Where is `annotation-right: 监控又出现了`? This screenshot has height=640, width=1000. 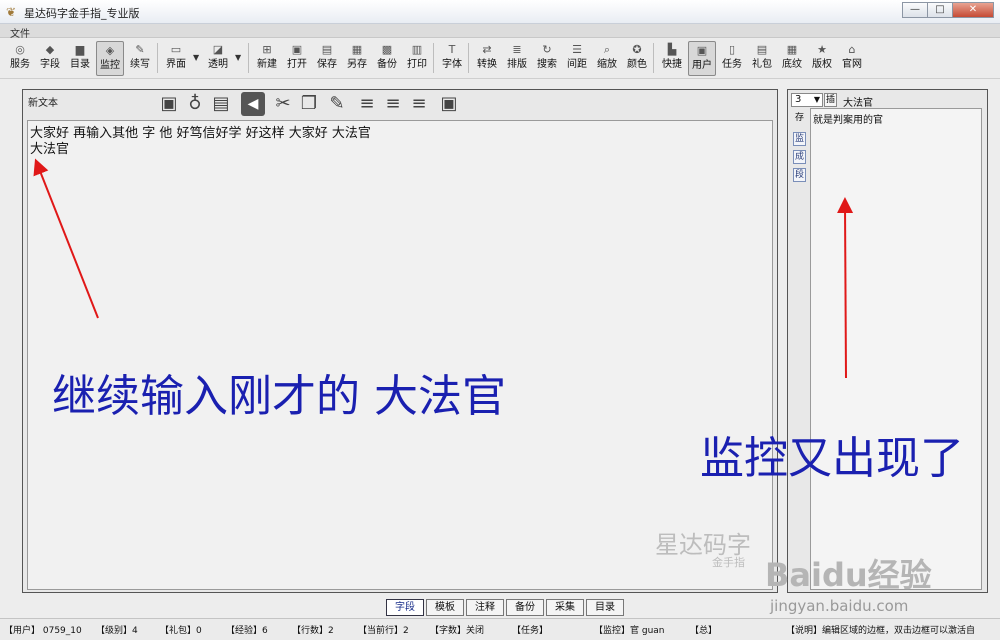
annotation-right: 监控又出现了 is located at coordinates (832, 458).